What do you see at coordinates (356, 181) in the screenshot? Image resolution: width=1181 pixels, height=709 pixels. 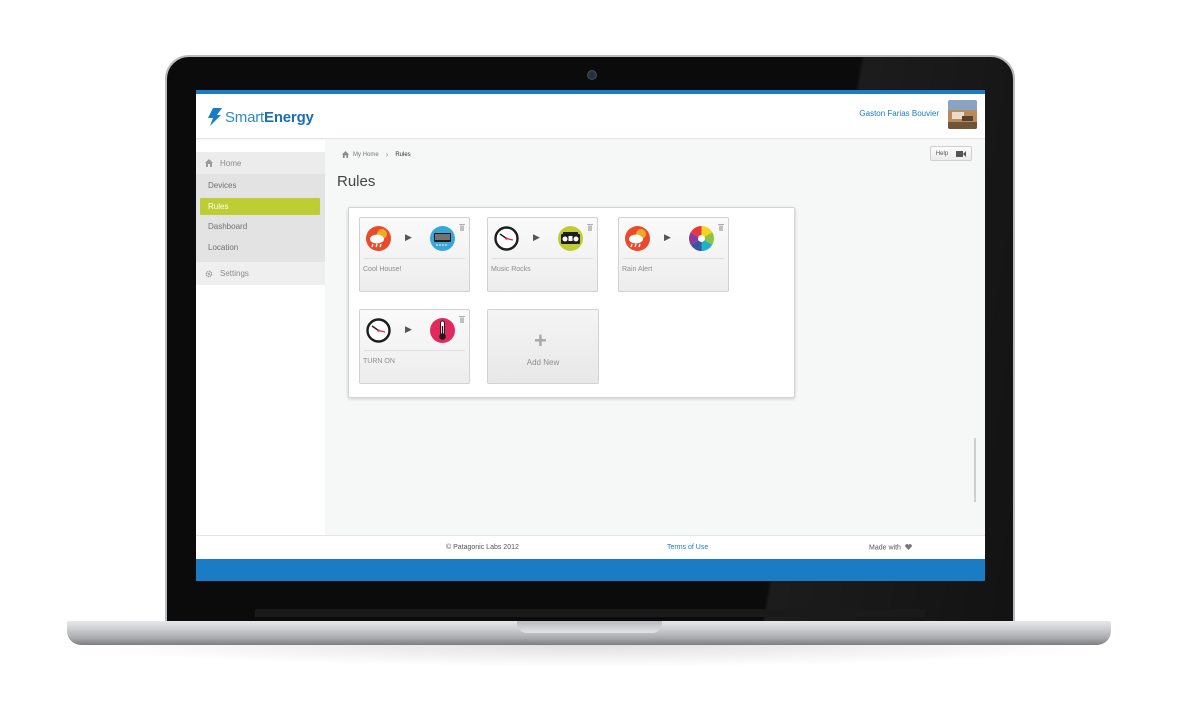 I see `page-title: Rules` at bounding box center [356, 181].